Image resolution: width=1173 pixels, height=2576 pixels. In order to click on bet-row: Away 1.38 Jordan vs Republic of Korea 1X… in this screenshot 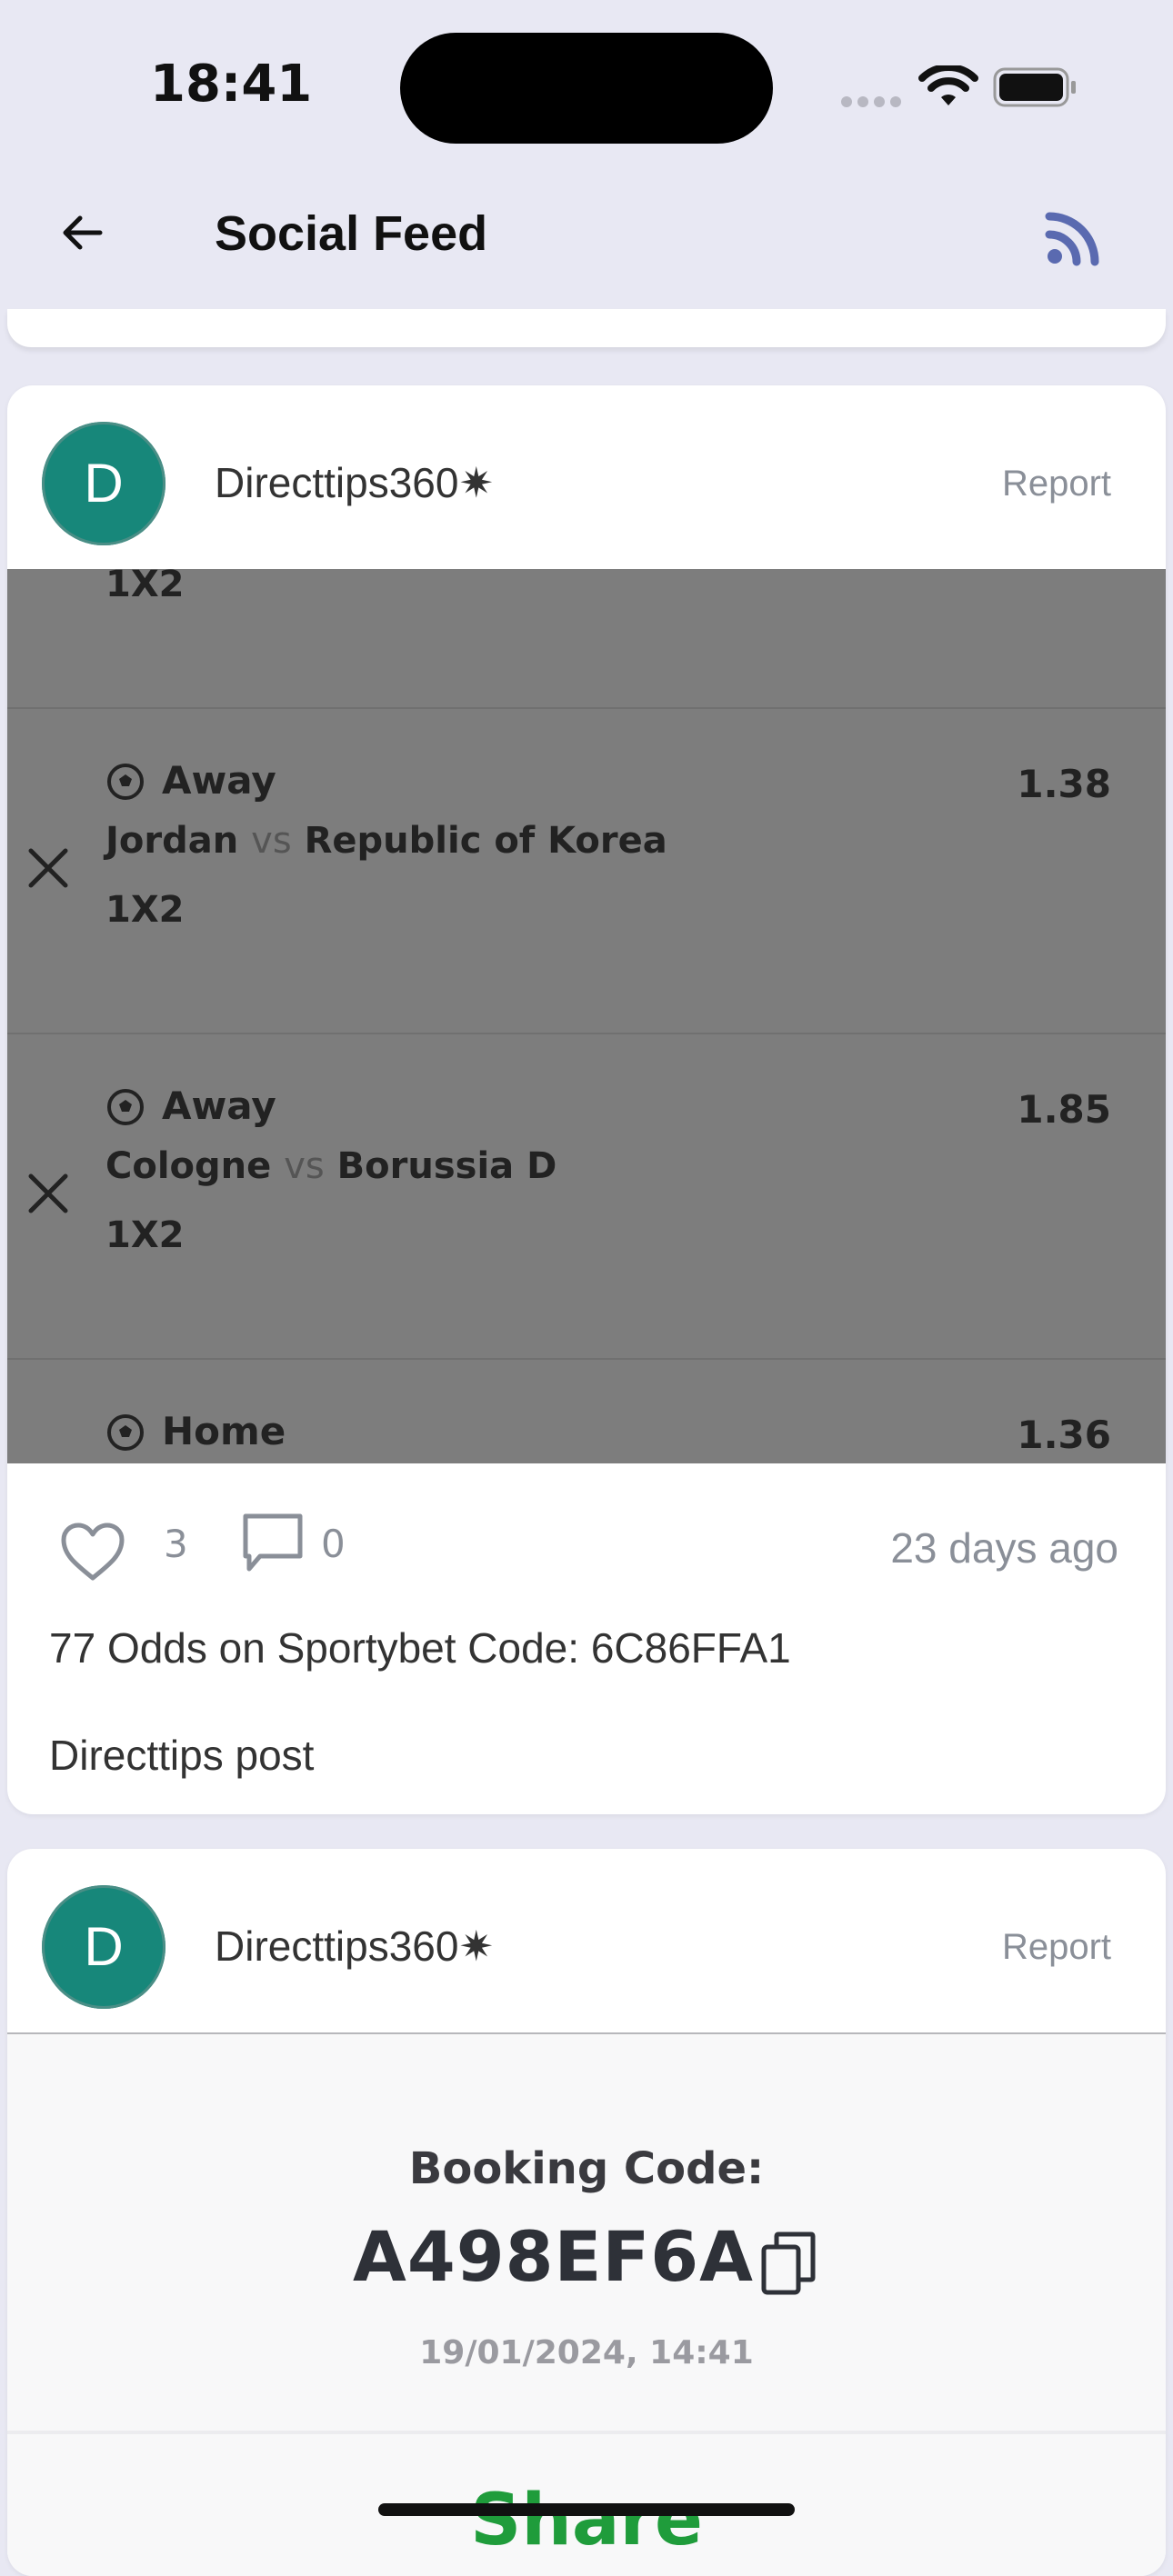, I will do `click(586, 870)`.